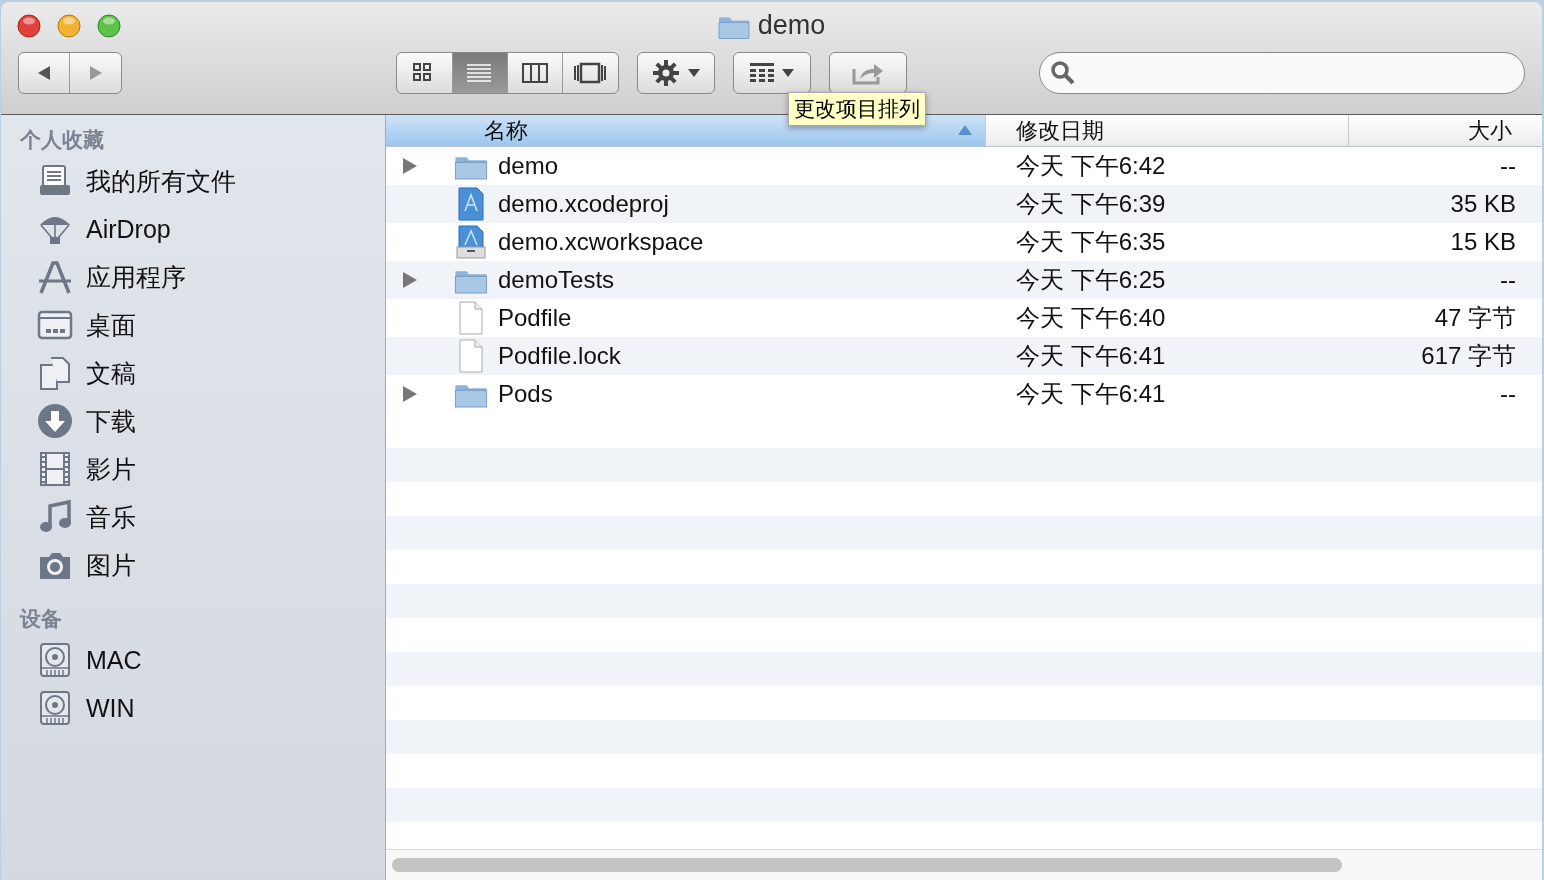 The height and width of the screenshot is (880, 1544). I want to click on file-name: demo.xcodeproj, so click(583, 204).